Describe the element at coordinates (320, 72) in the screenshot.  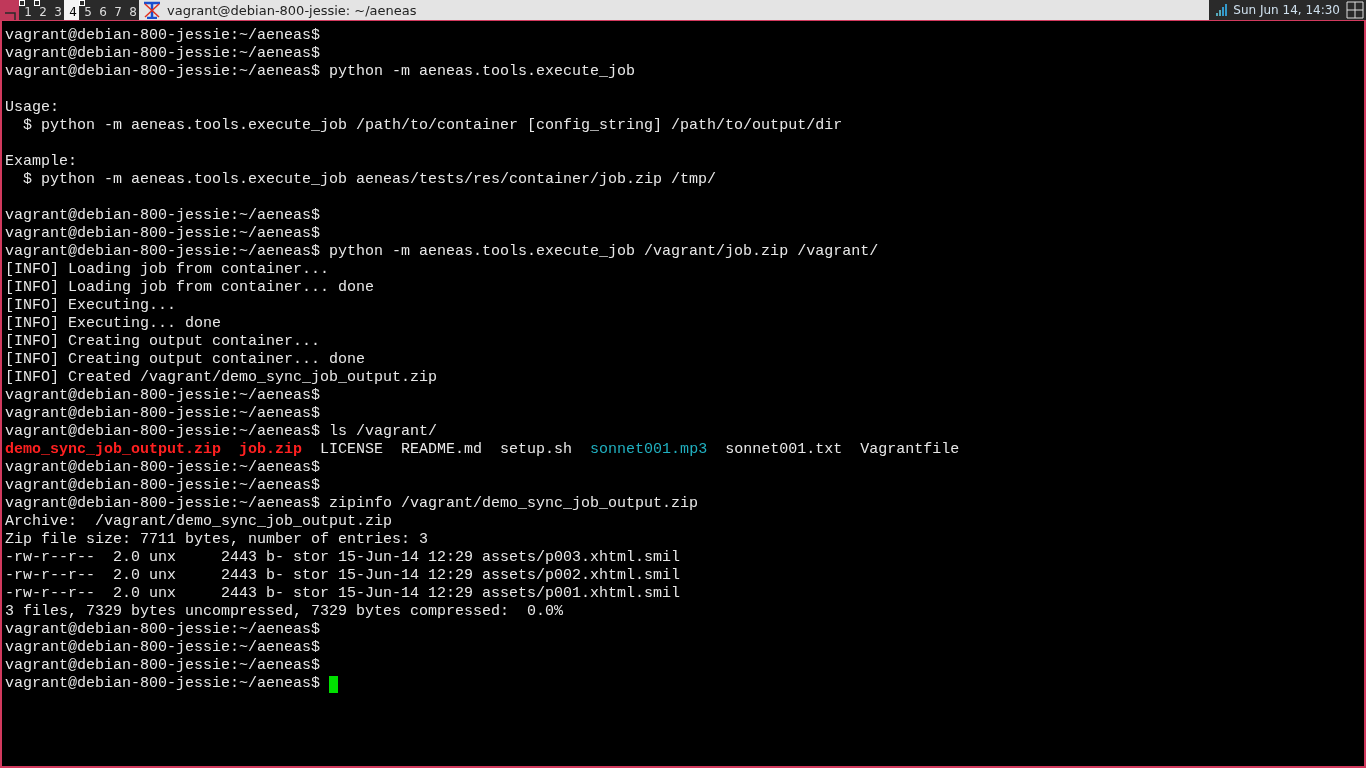
I see `terminal-line: vagrant@debian-800-jessie:~/aeneas$ python -m aeneas.tools.execute_job` at that location.